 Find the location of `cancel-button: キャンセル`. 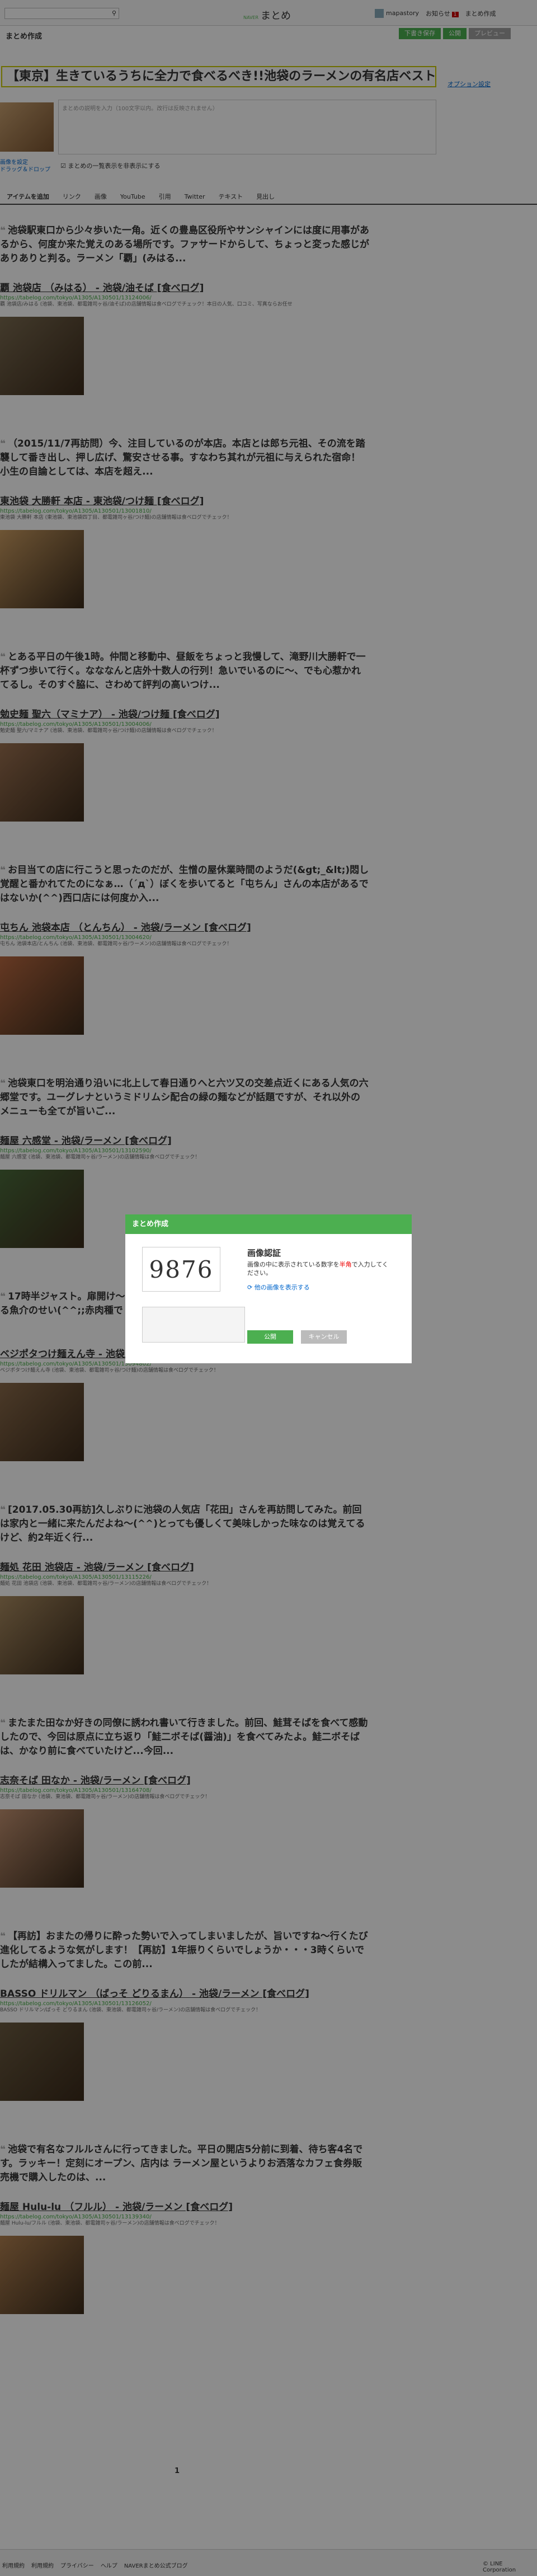

cancel-button: キャンセル is located at coordinates (324, 1337).